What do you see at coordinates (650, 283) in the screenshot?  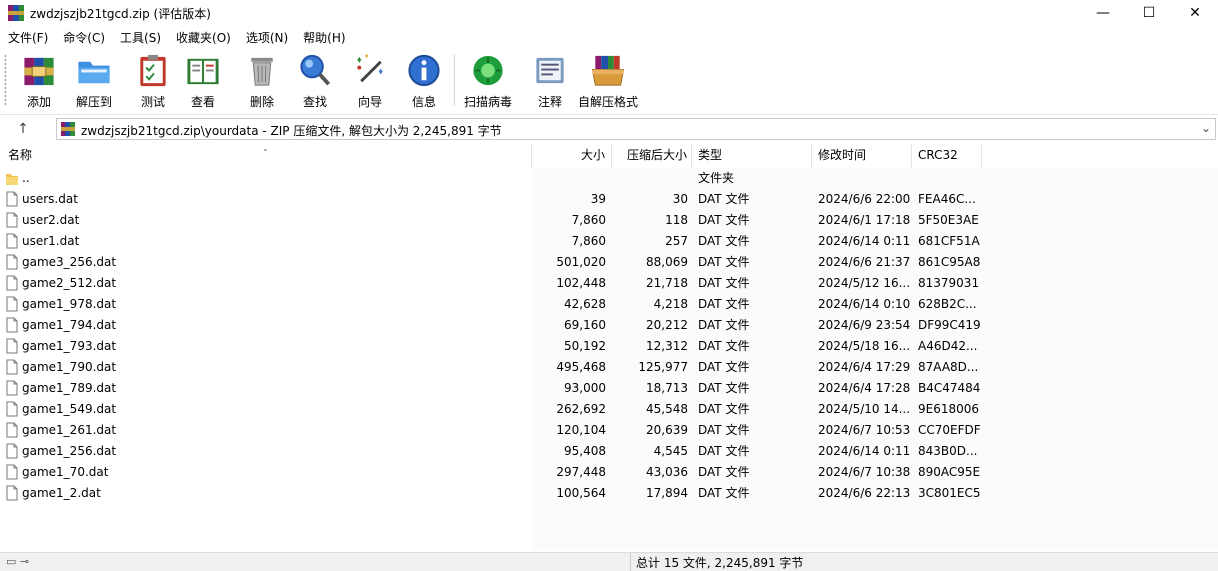 I see `file-packed-size: 21,718` at bounding box center [650, 283].